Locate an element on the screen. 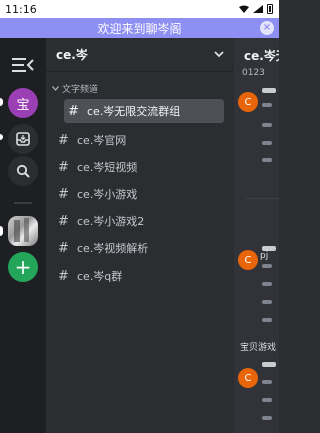 This screenshot has width=320, height=433. server-icon-image is located at coordinates (23, 231).